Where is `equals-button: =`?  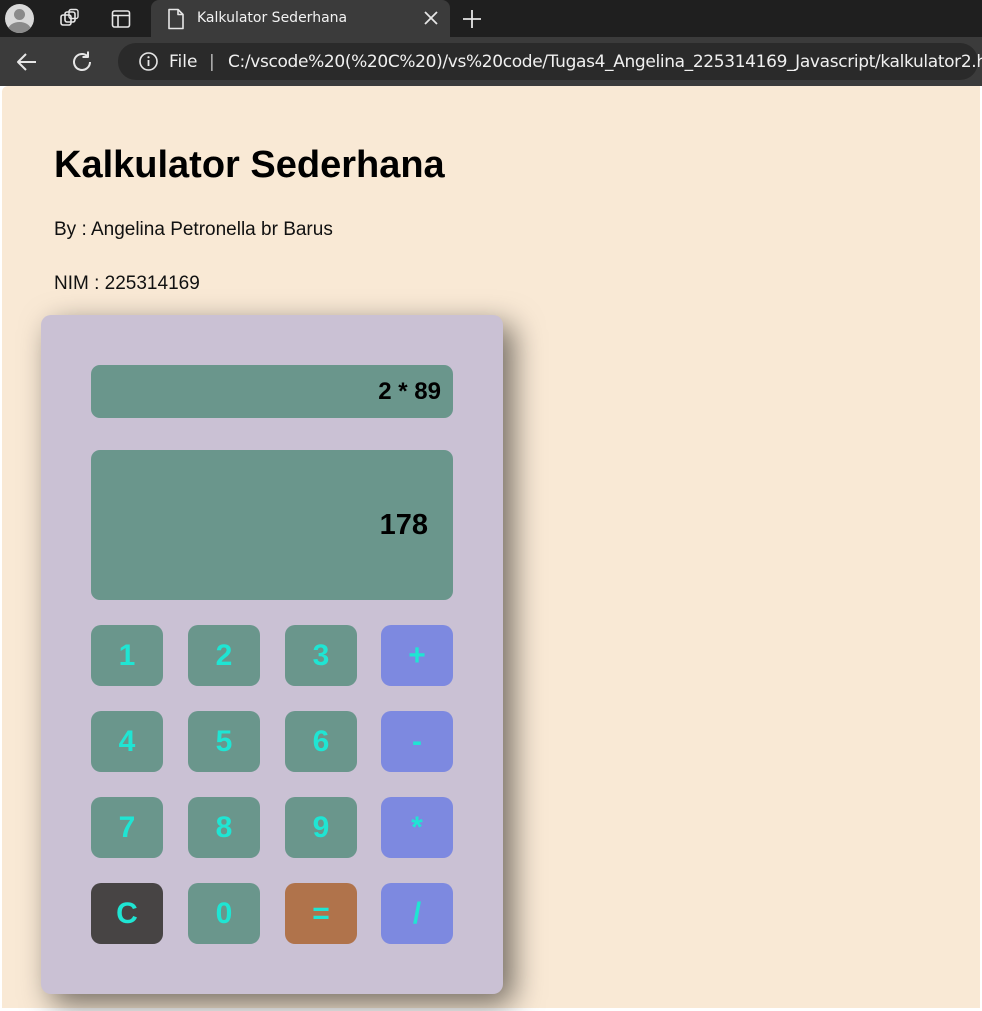 equals-button: = is located at coordinates (321, 913).